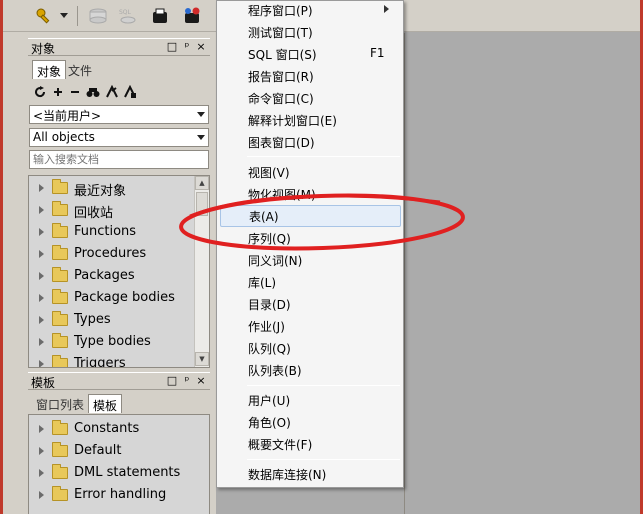 The height and width of the screenshot is (514, 643). I want to click on menu-item-queue-table: 队列表(B), so click(310, 370).